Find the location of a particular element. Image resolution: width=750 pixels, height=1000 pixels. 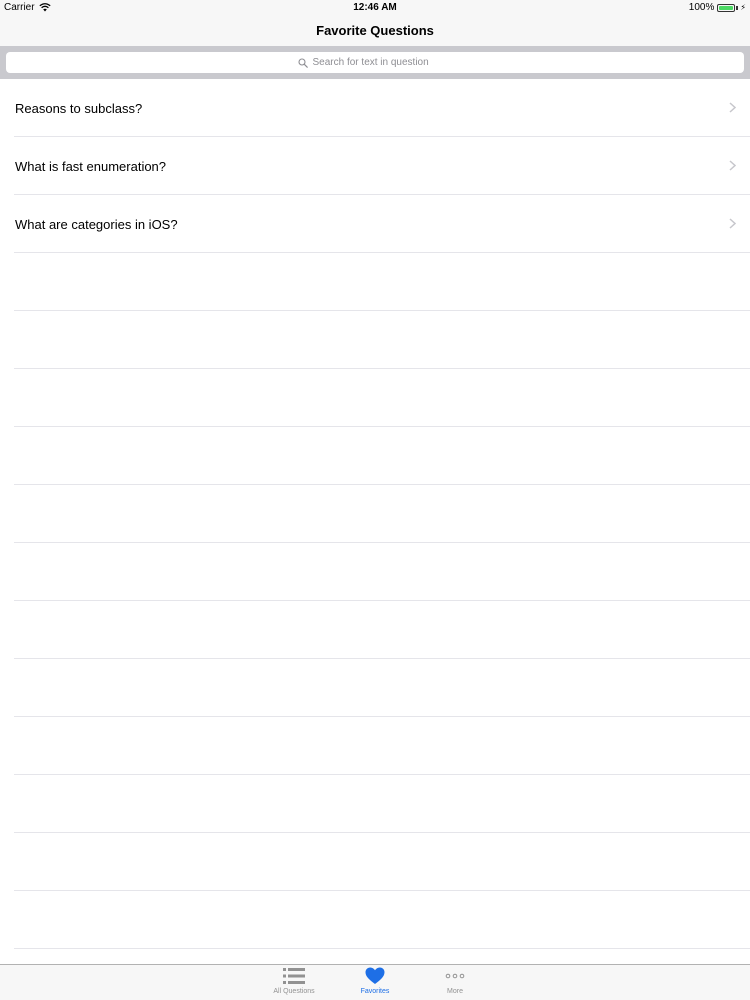

search-input is located at coordinates (382, 62).